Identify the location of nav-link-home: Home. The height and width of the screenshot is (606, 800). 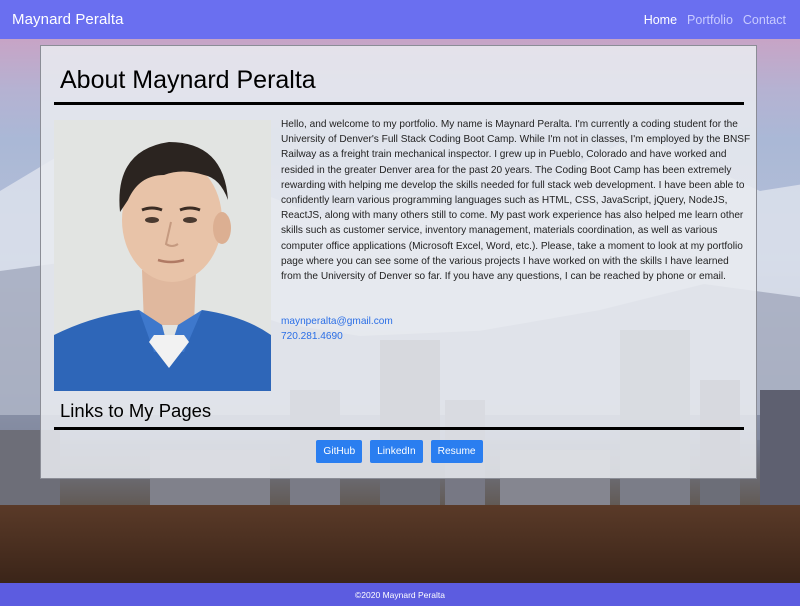
(660, 20).